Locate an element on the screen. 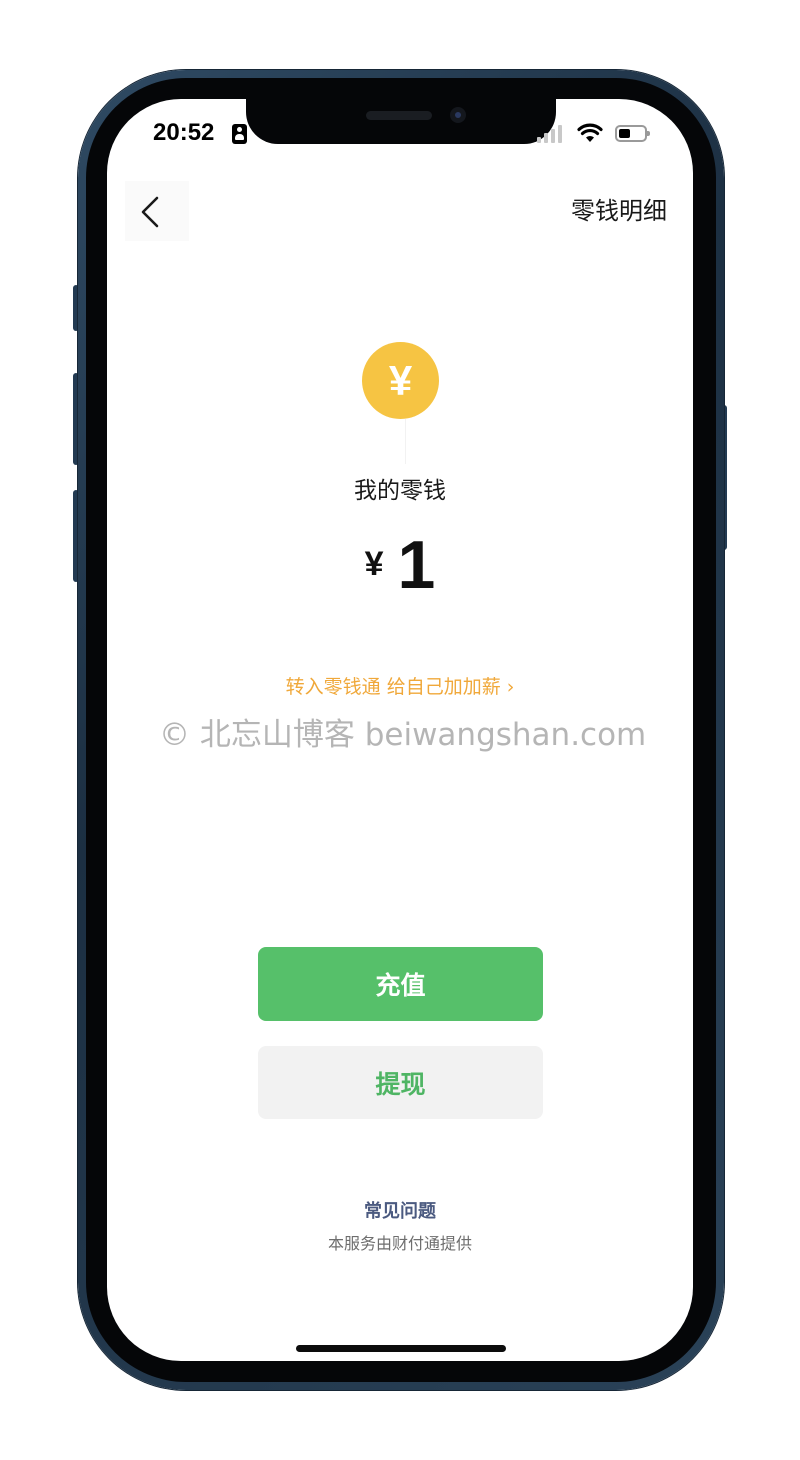 The height and width of the screenshot is (1460, 800). notch is located at coordinates (401, 121).